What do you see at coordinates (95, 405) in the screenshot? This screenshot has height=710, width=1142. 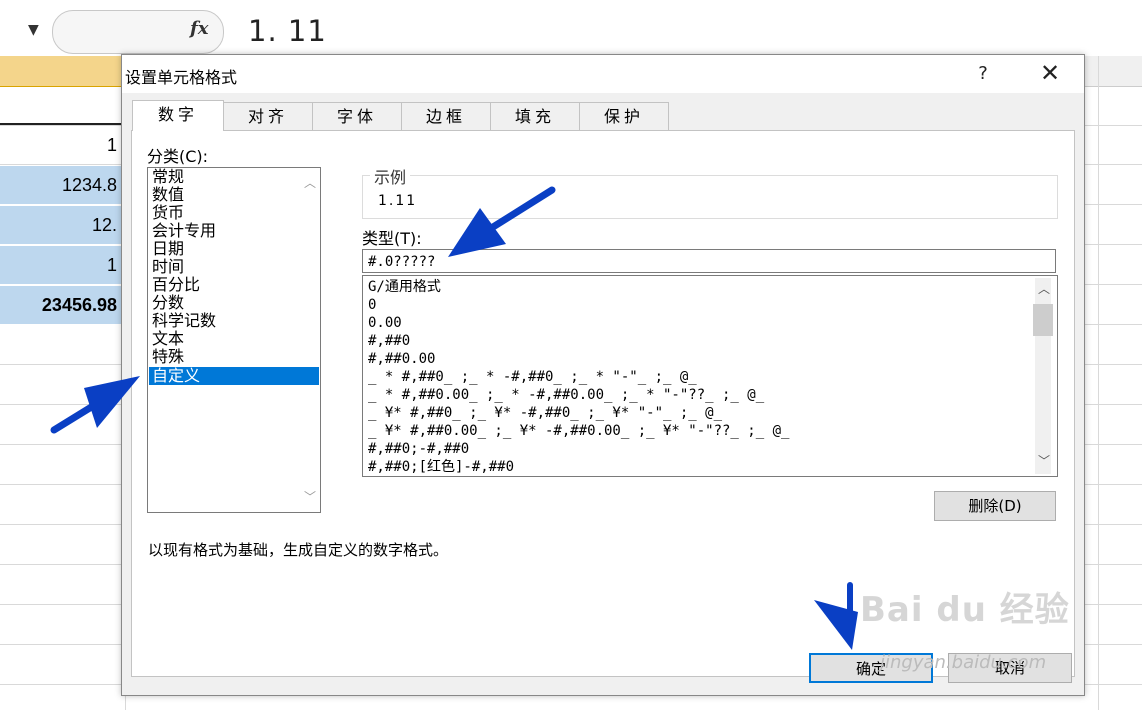 I see `arrow-to-custom-icon` at bounding box center [95, 405].